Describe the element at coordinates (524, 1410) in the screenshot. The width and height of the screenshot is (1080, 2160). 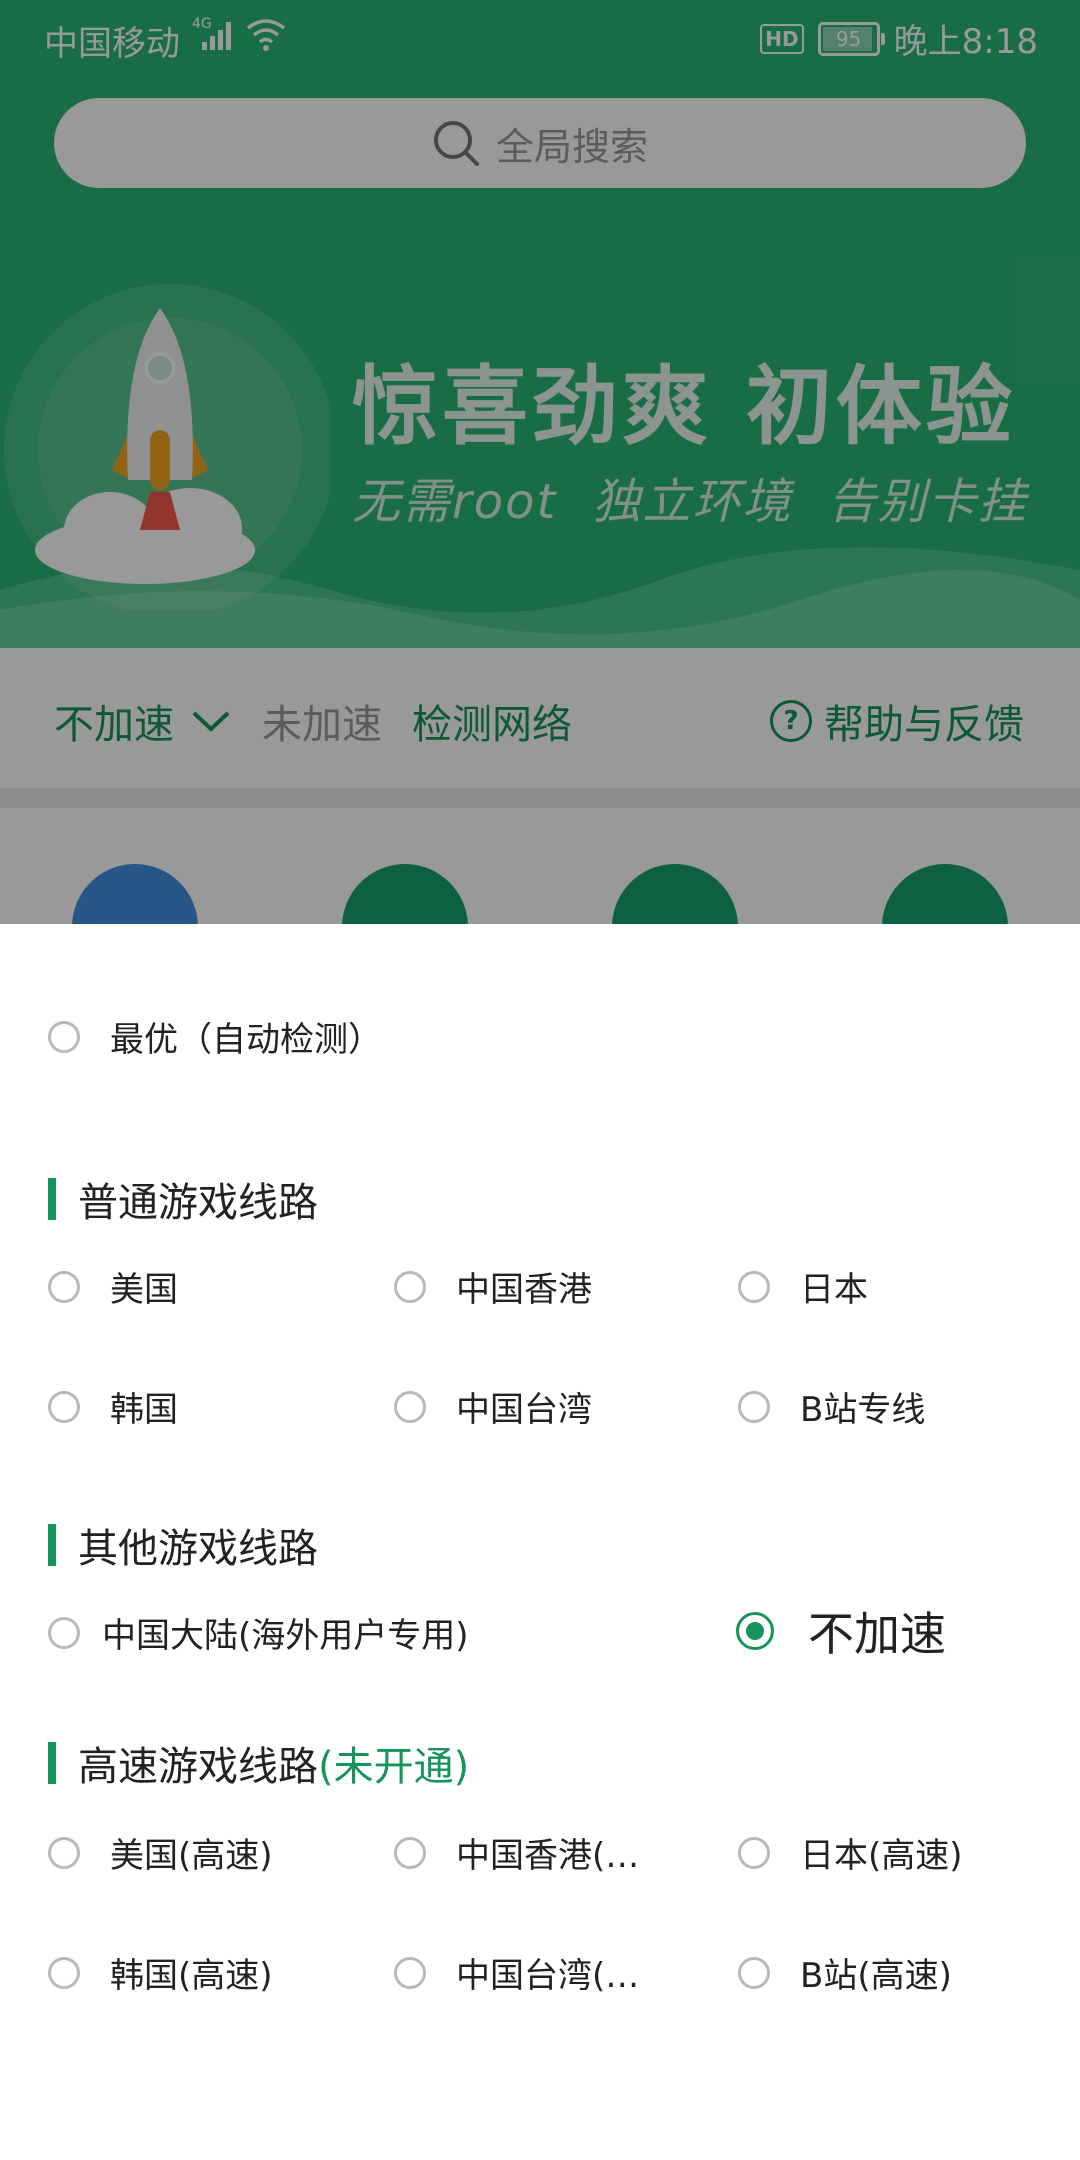
I see `option-label: 中国台湾` at that location.